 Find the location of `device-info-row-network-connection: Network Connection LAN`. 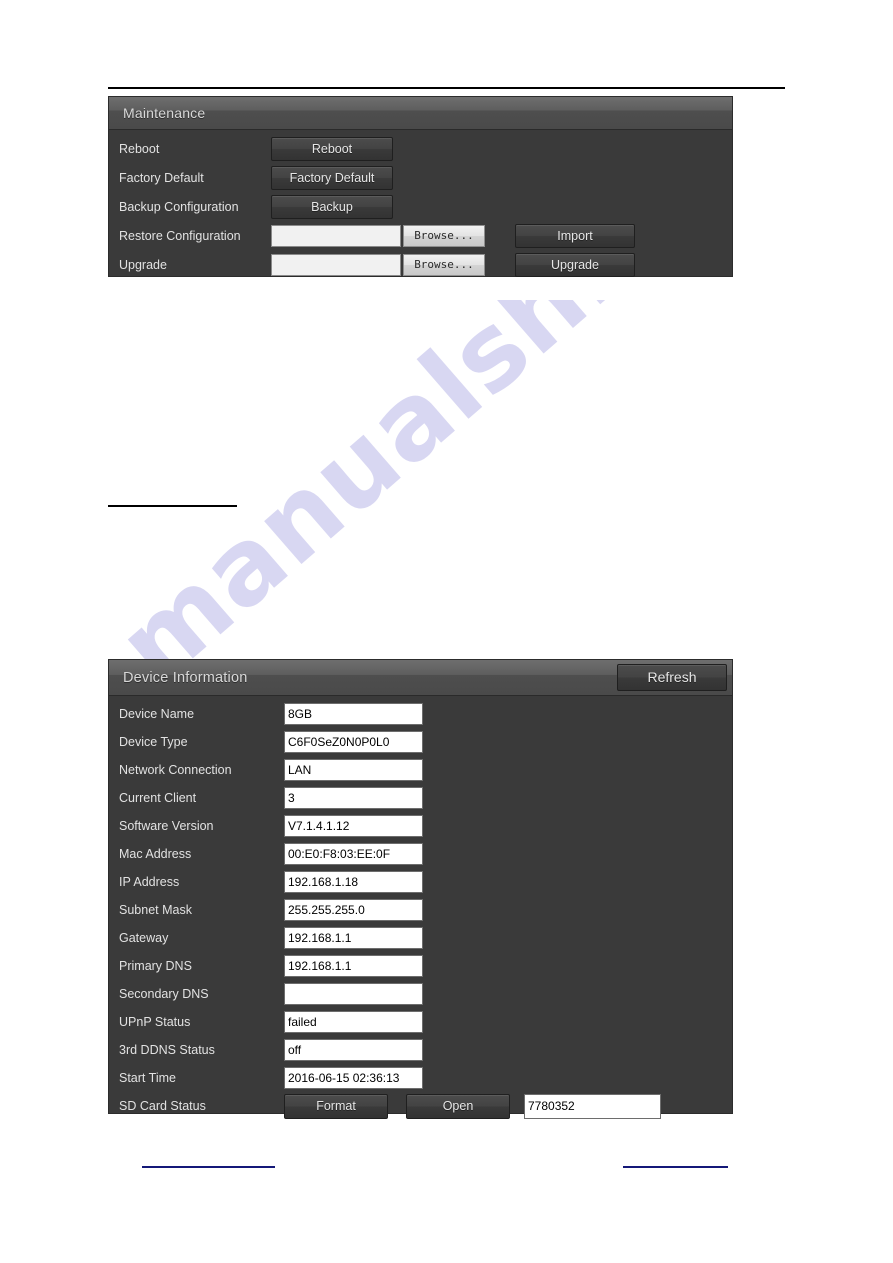

device-info-row-network-connection: Network Connection LAN is located at coordinates (420, 770).